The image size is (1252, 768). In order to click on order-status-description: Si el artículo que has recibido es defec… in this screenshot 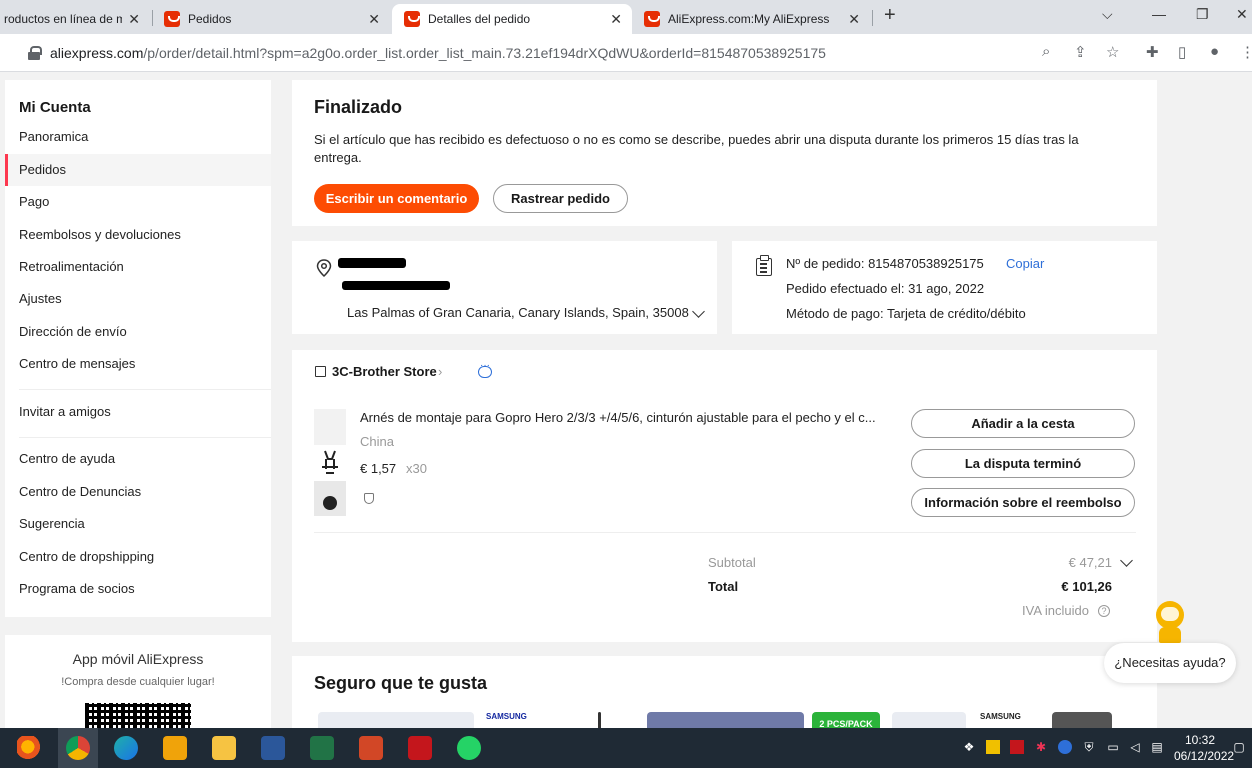, I will do `click(696, 148)`.